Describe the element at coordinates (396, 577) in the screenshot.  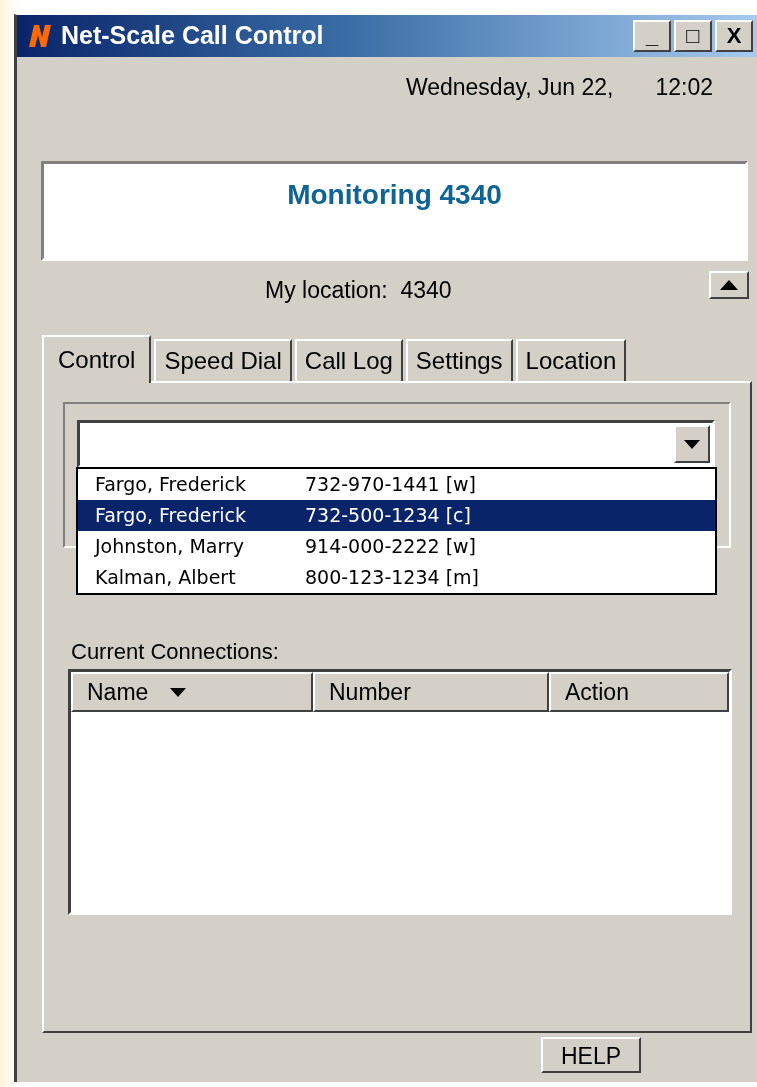
I see `dropdown-option: Kalman, Albert 800-123-1234 [m]` at that location.